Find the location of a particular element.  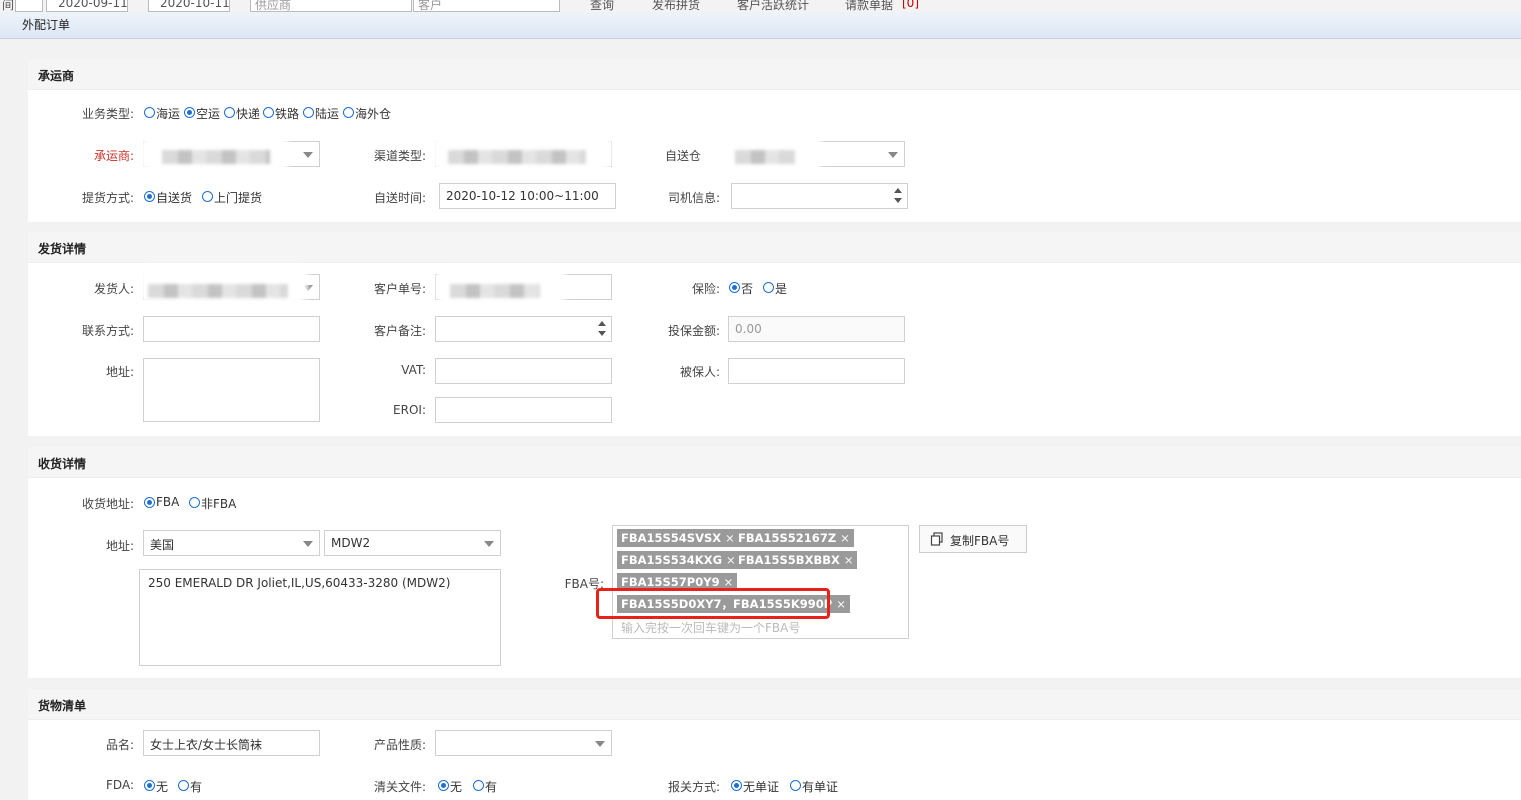

fda-radio-yes is located at coordinates (183, 785).